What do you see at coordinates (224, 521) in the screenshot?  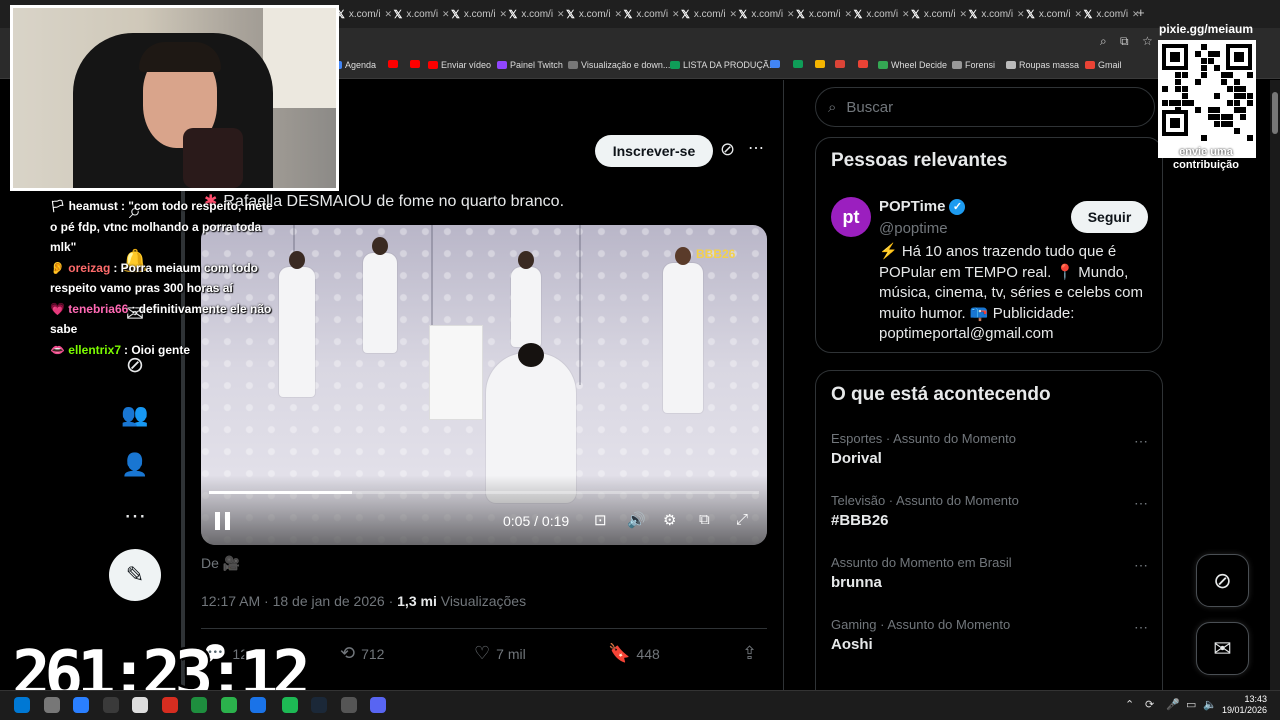 I see `pause-icon` at bounding box center [224, 521].